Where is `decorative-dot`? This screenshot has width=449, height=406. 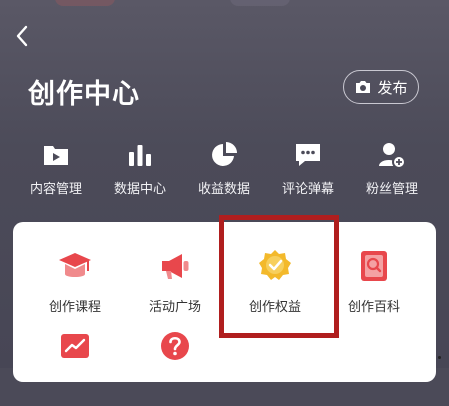
decorative-dot is located at coordinates (439, 357).